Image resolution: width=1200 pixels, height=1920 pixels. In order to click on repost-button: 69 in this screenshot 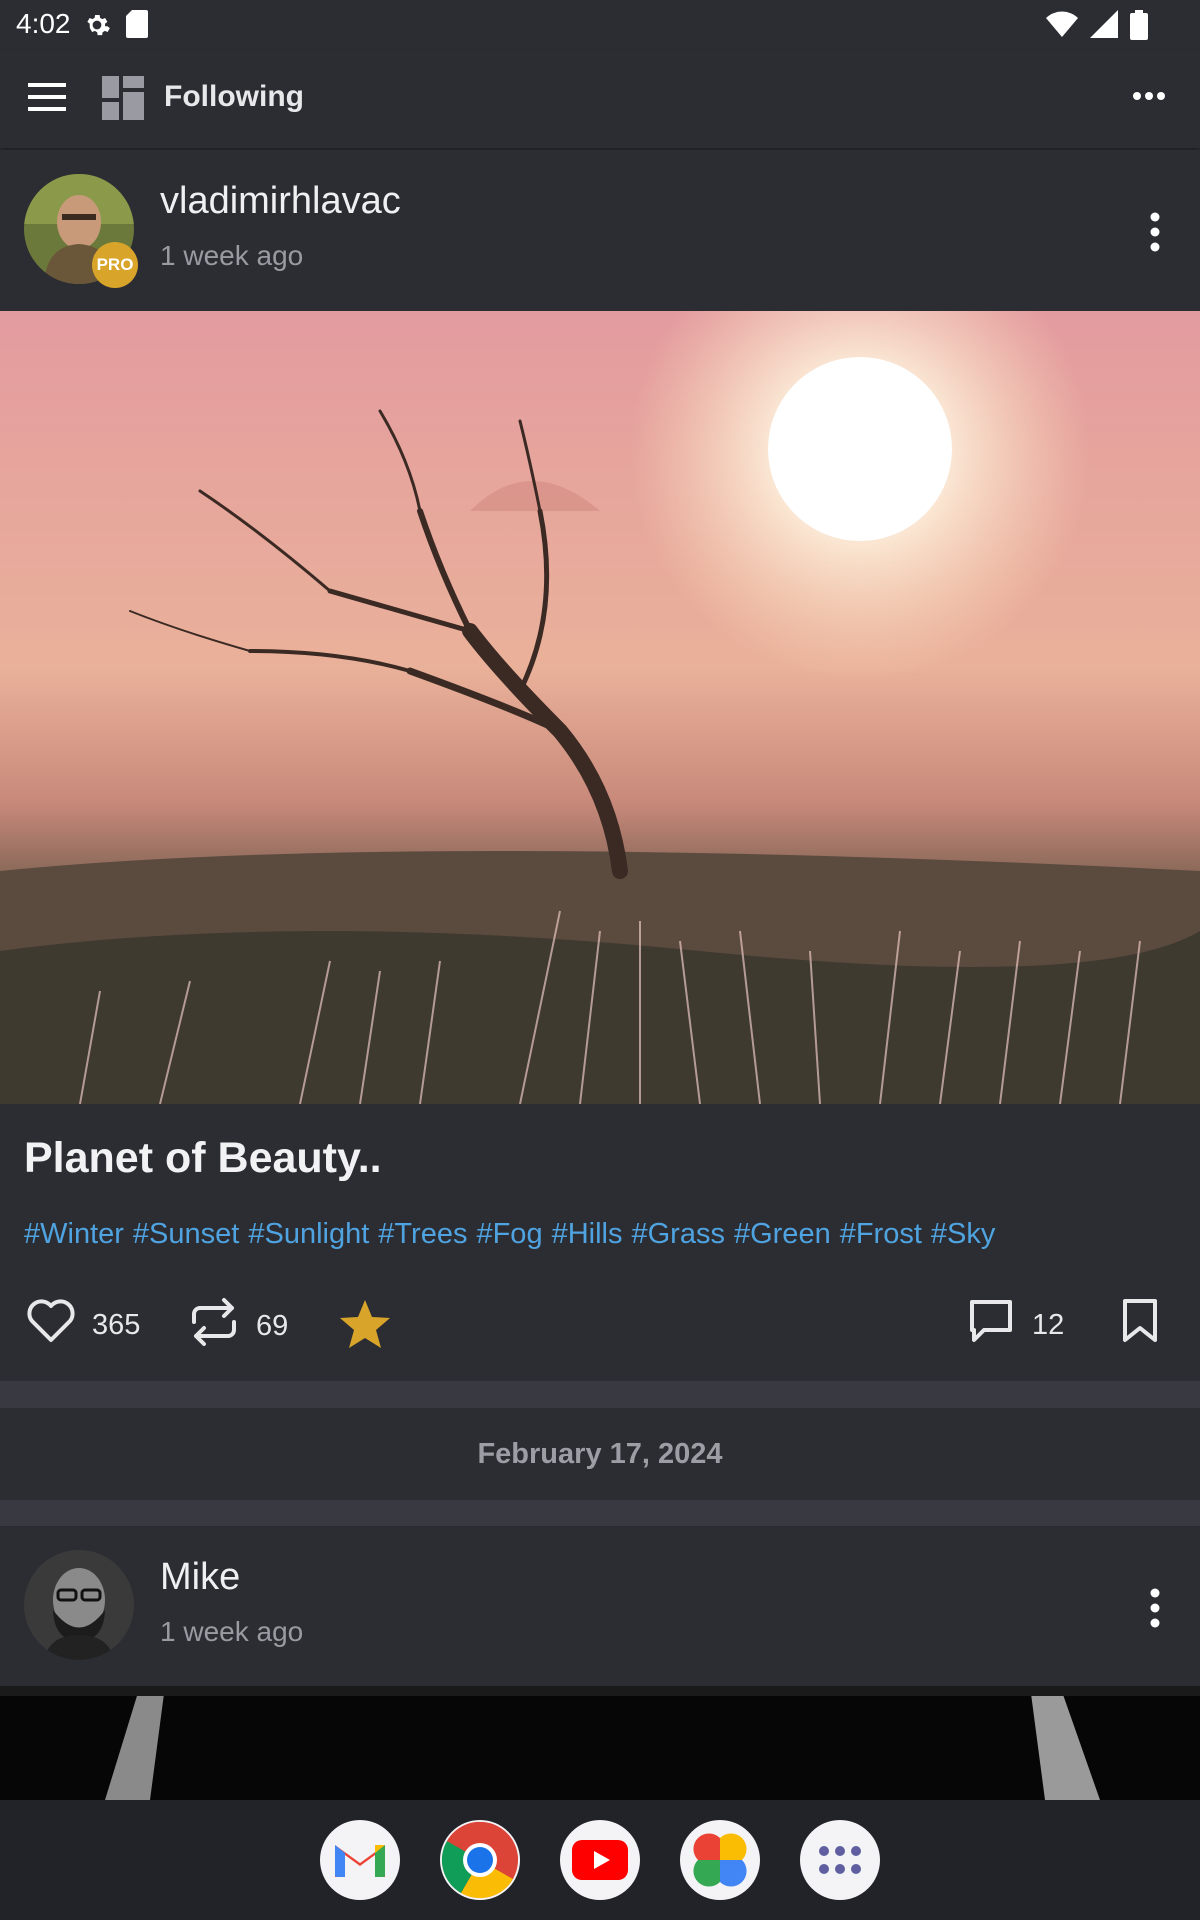, I will do `click(238, 1326)`.